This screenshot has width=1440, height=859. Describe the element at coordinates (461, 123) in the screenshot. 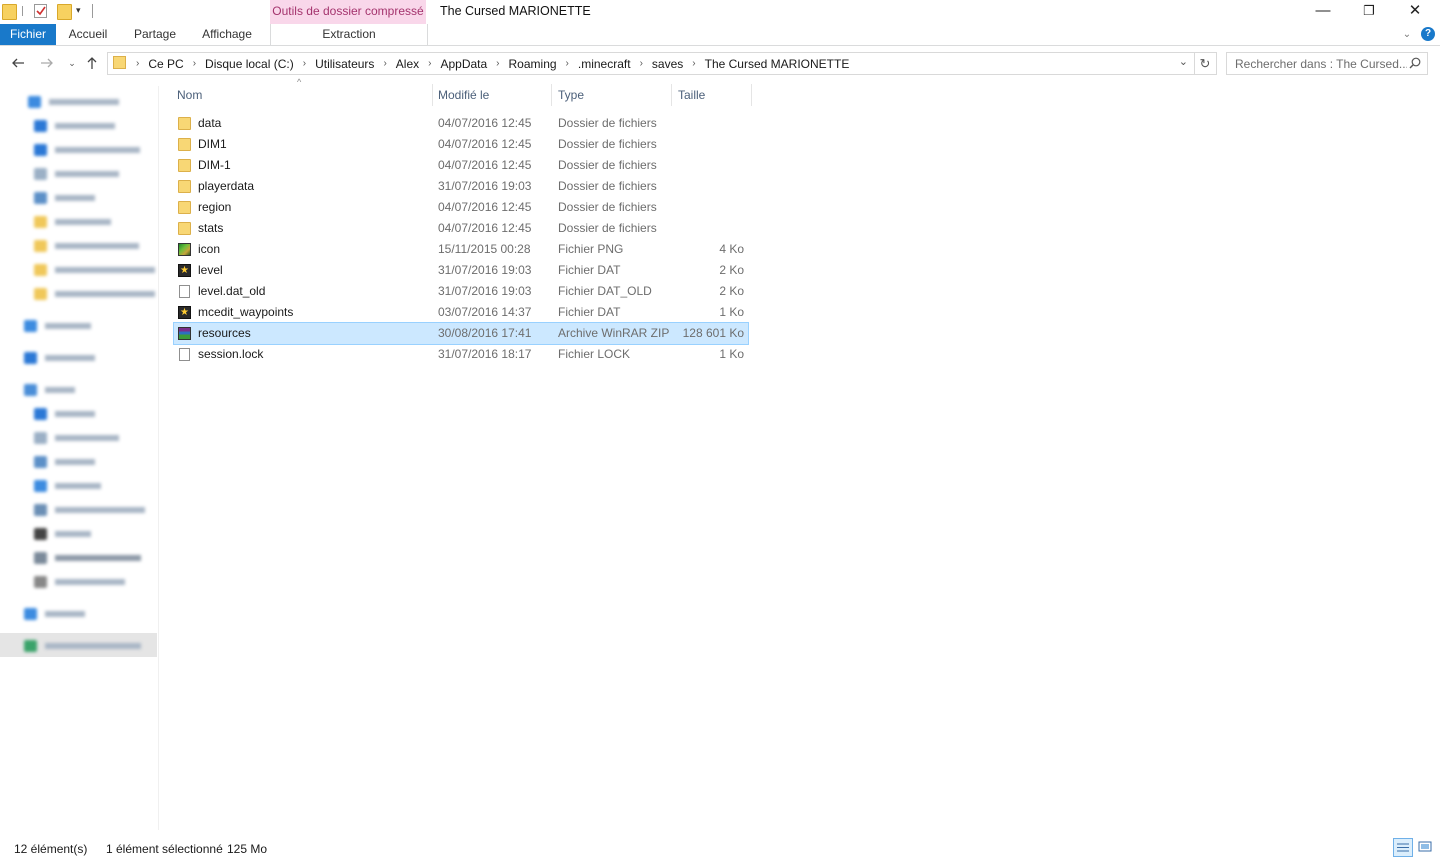

I see `file-row: data 04/07/2016 12:45 Dossier de fichiers` at that location.